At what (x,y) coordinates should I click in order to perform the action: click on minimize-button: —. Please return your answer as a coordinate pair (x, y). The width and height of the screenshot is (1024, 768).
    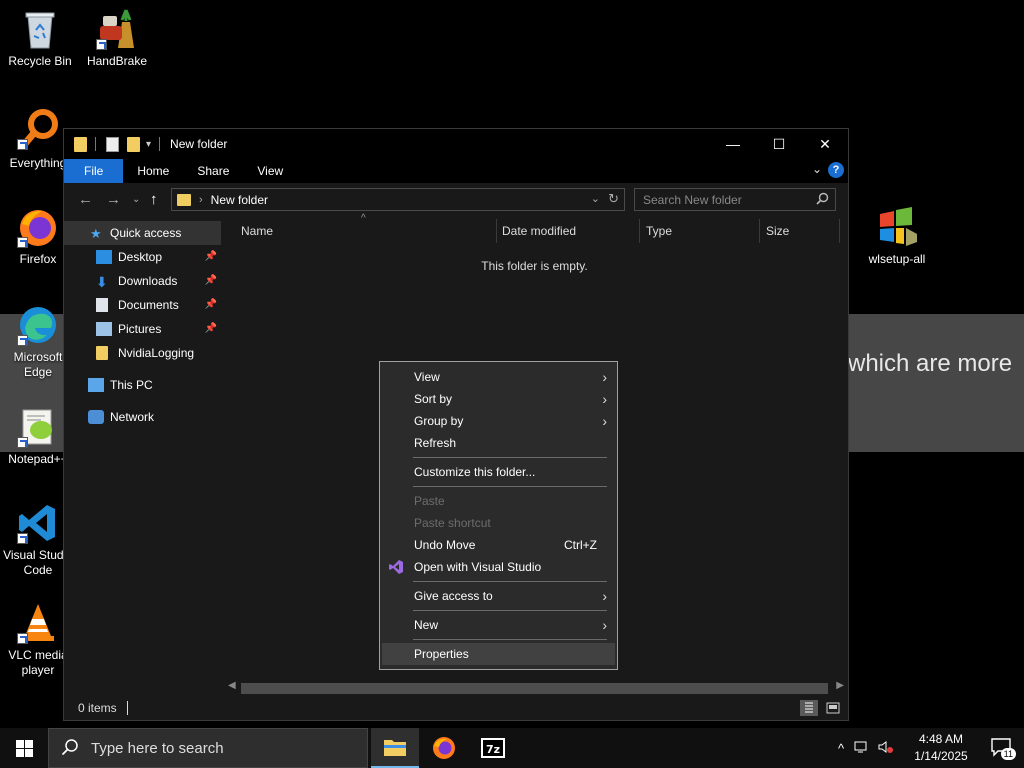
    Looking at the image, I should click on (733, 144).